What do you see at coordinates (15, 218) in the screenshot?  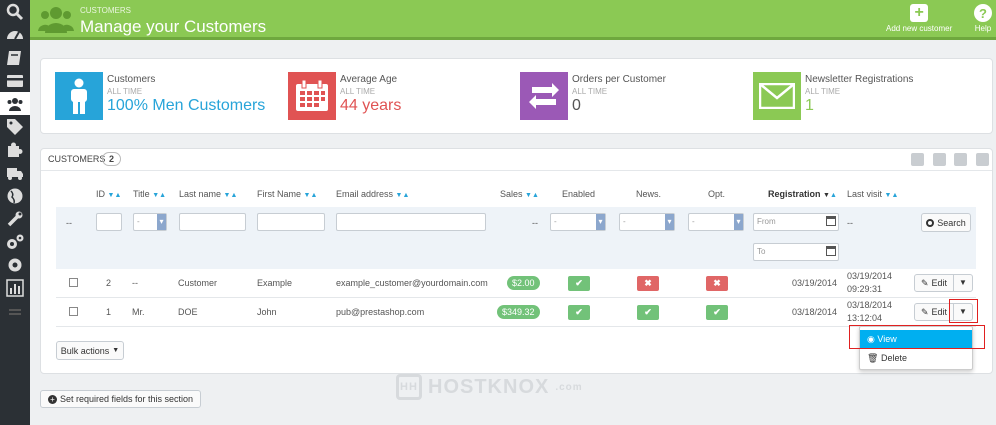 I see `sidebar-preferences` at bounding box center [15, 218].